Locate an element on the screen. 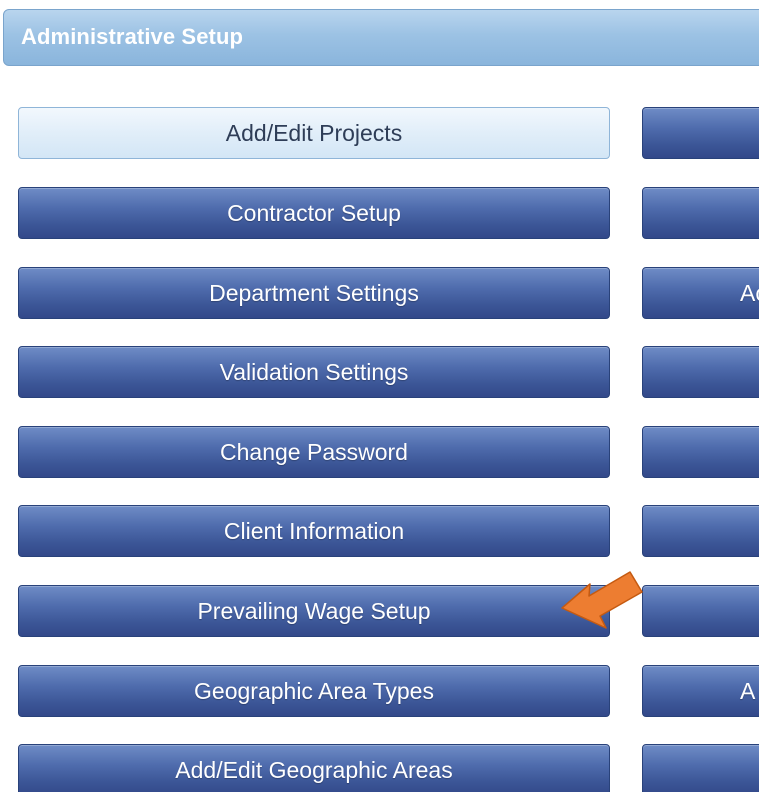  department-settings-button: Department Settings is located at coordinates (314, 293).